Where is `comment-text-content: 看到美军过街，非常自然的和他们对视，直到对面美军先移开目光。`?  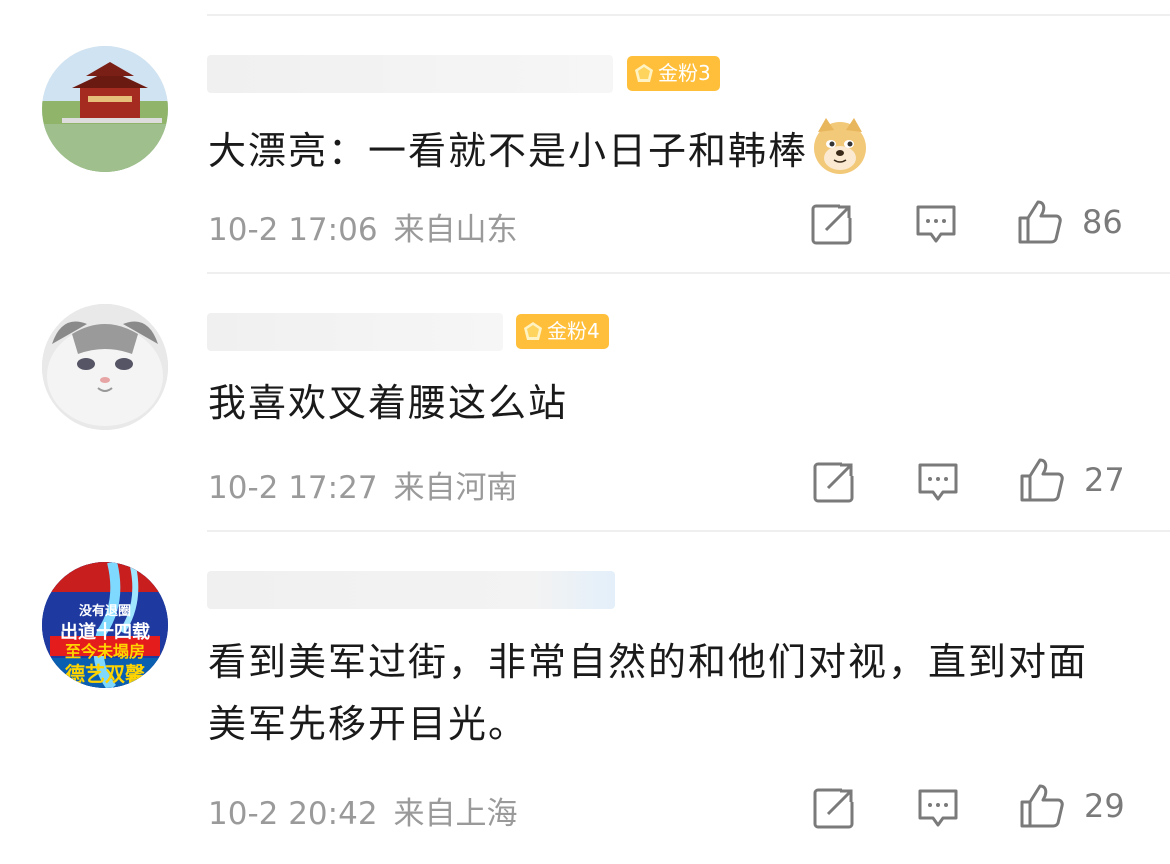
comment-text-content: 看到美军过街，非常自然的和他们对视，直到对面美军先移开目光。 is located at coordinates (648, 693).